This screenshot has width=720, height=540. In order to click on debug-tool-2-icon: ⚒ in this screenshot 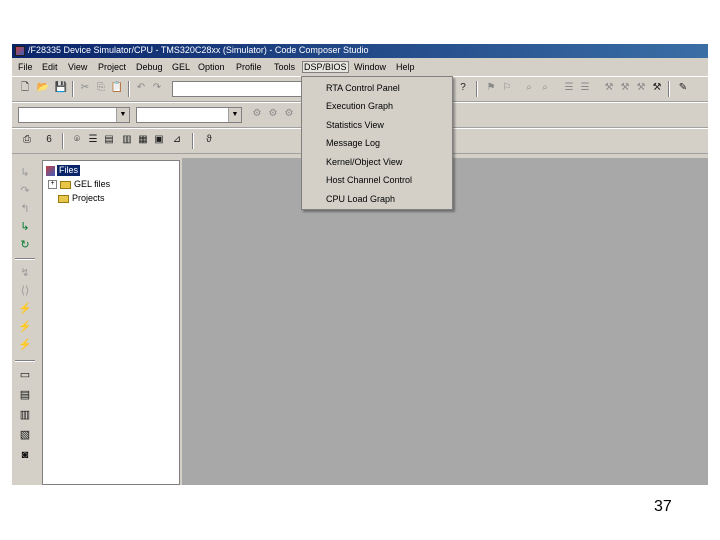, I will do `click(625, 88)`.